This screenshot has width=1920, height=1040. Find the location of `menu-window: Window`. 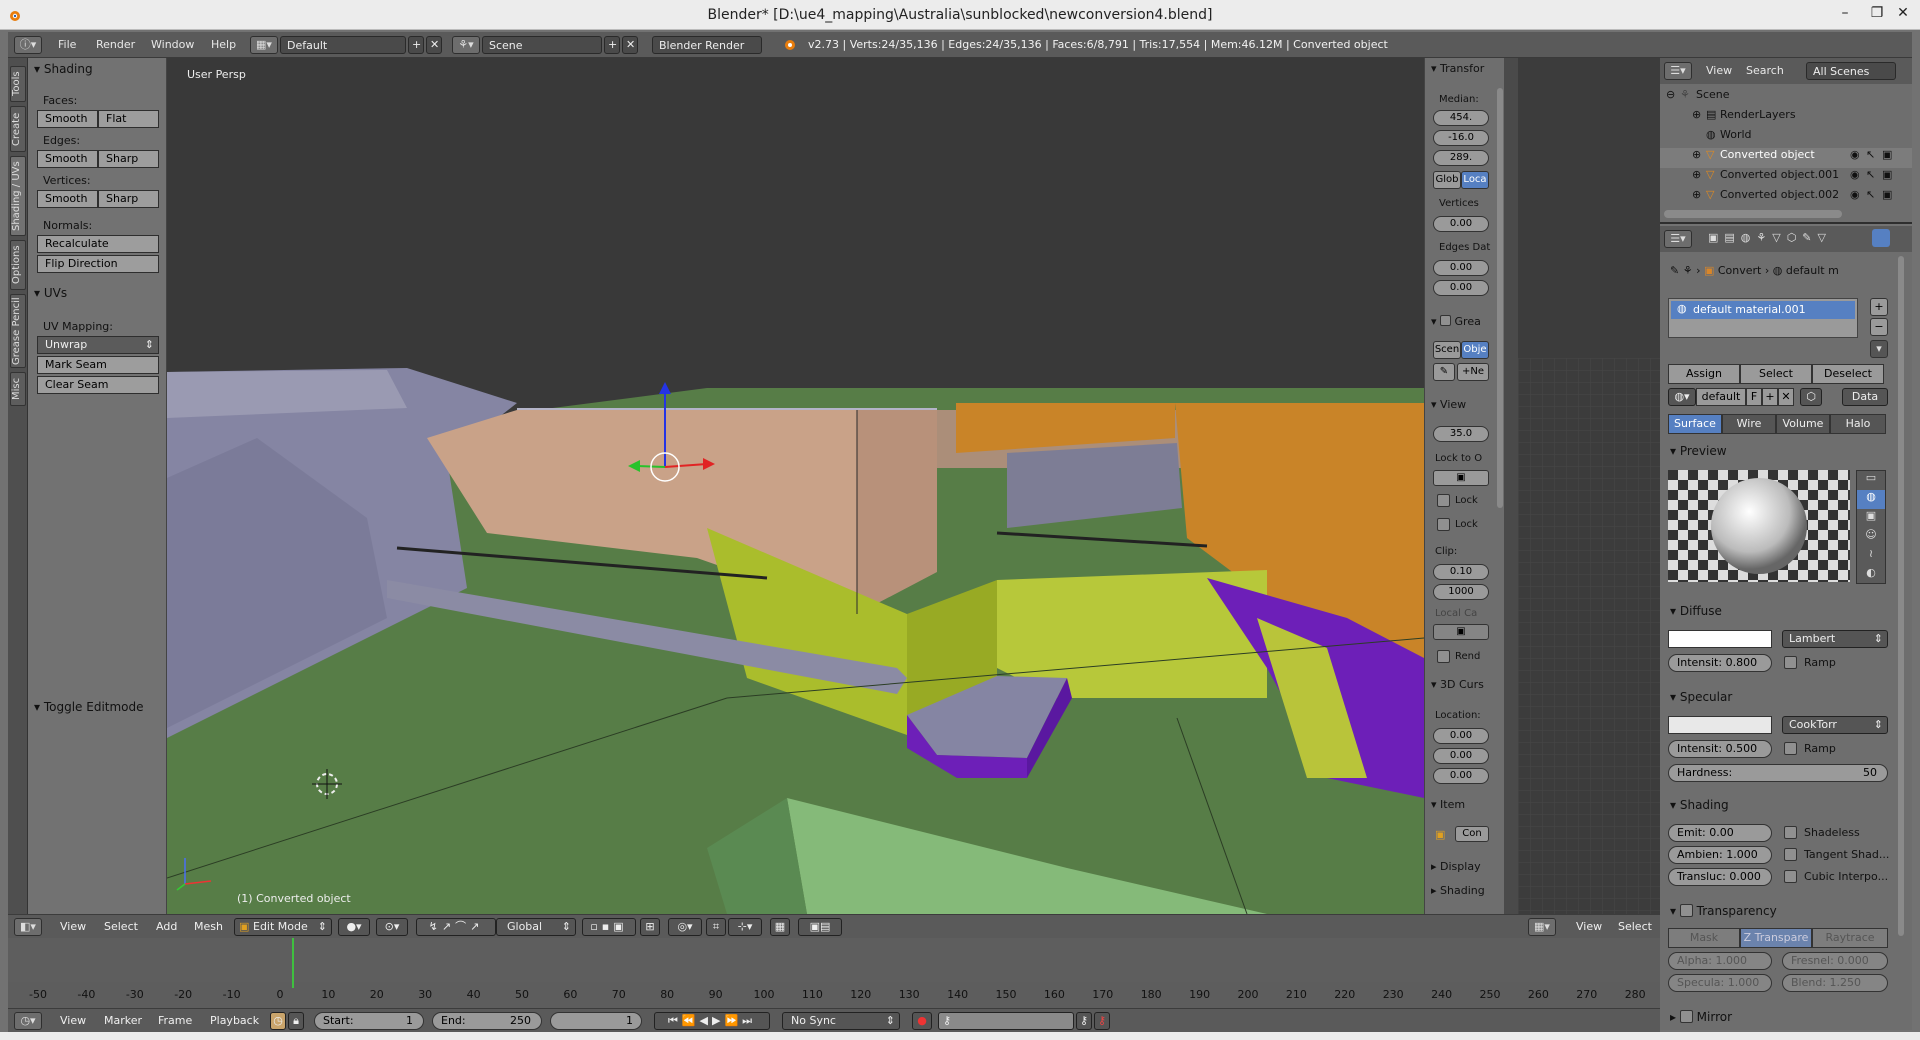

menu-window: Window is located at coordinates (172, 44).